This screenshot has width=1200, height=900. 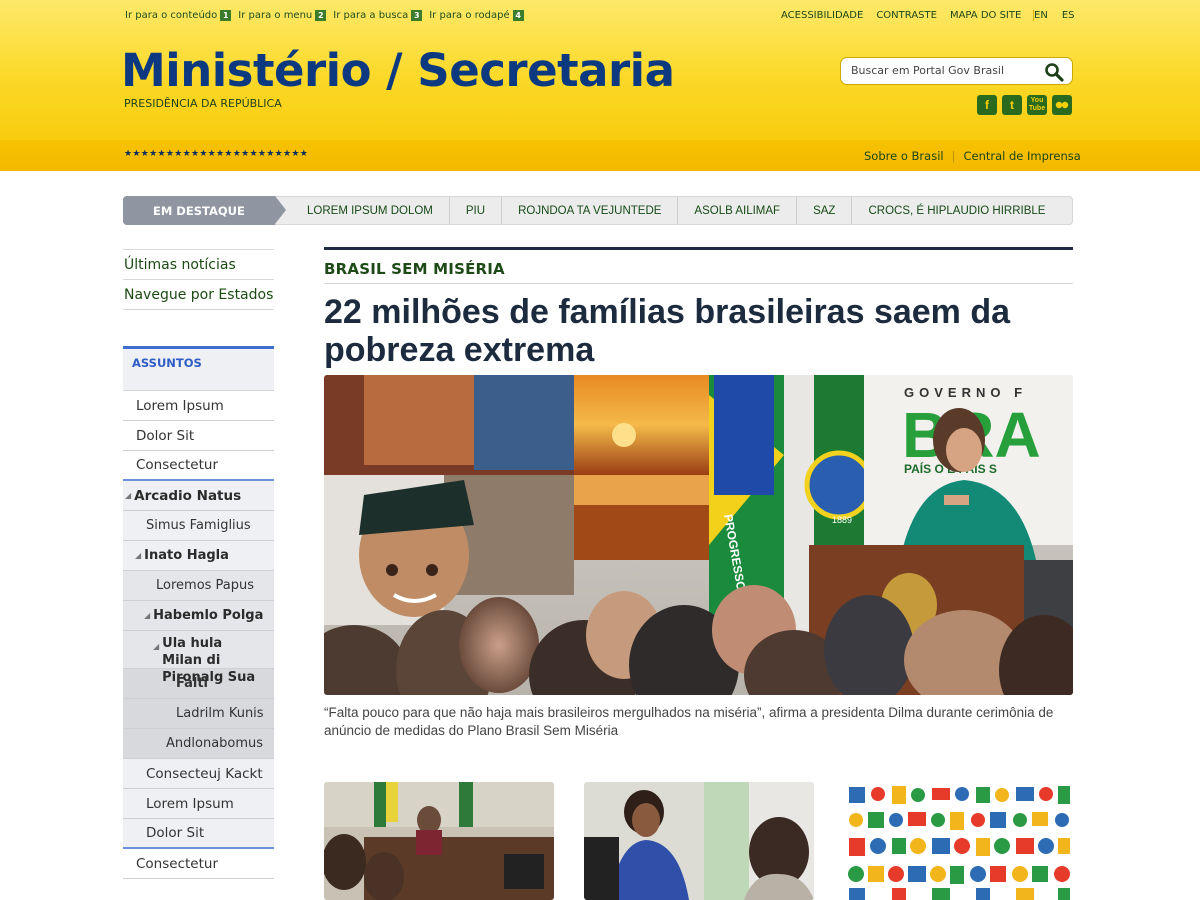 I want to click on related-thumbnails, so click(x=699, y=841).